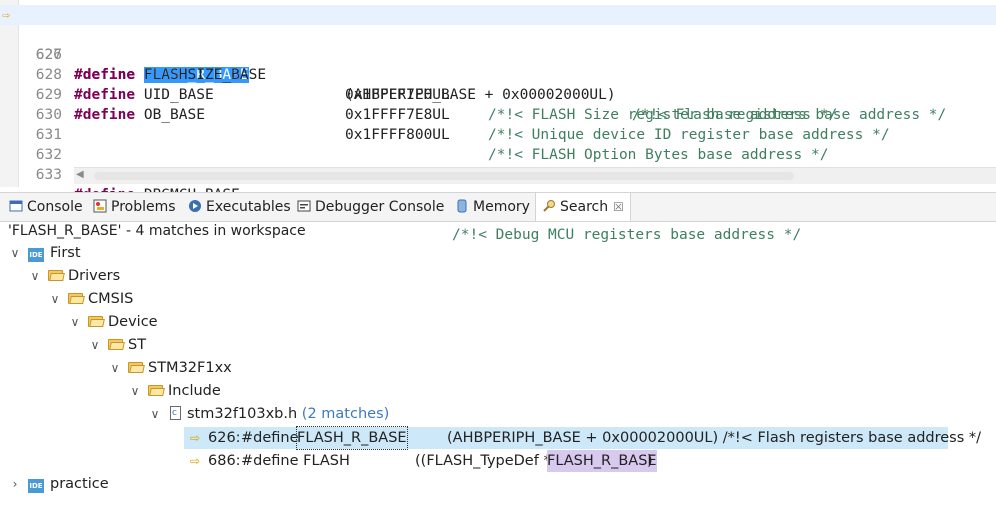 This screenshot has height=505, width=996. Describe the element at coordinates (224, 438) in the screenshot. I see `match-line-number: 626:` at that location.